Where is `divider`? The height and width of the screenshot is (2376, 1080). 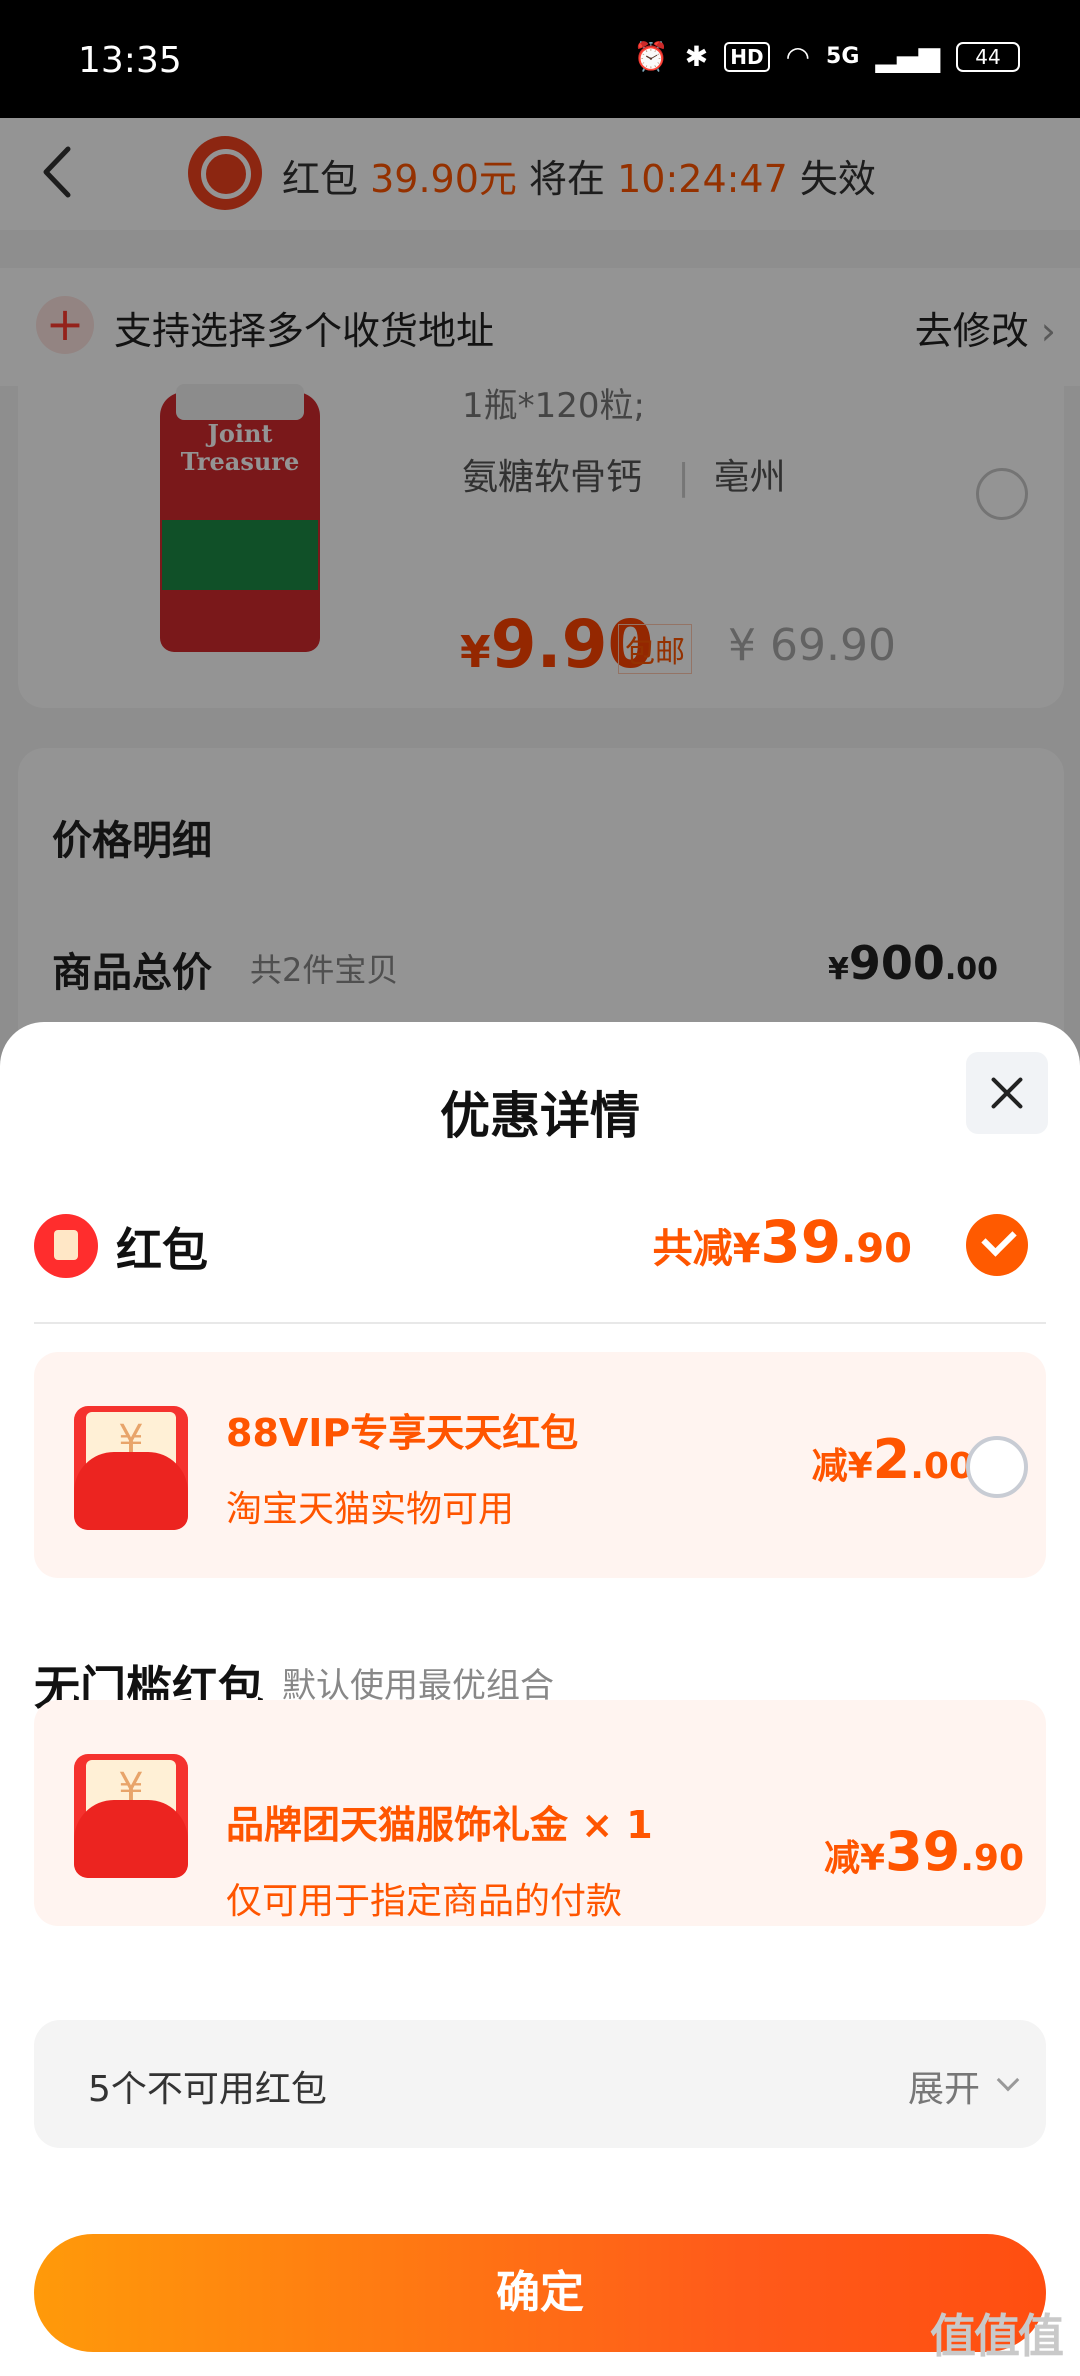
divider is located at coordinates (540, 1323).